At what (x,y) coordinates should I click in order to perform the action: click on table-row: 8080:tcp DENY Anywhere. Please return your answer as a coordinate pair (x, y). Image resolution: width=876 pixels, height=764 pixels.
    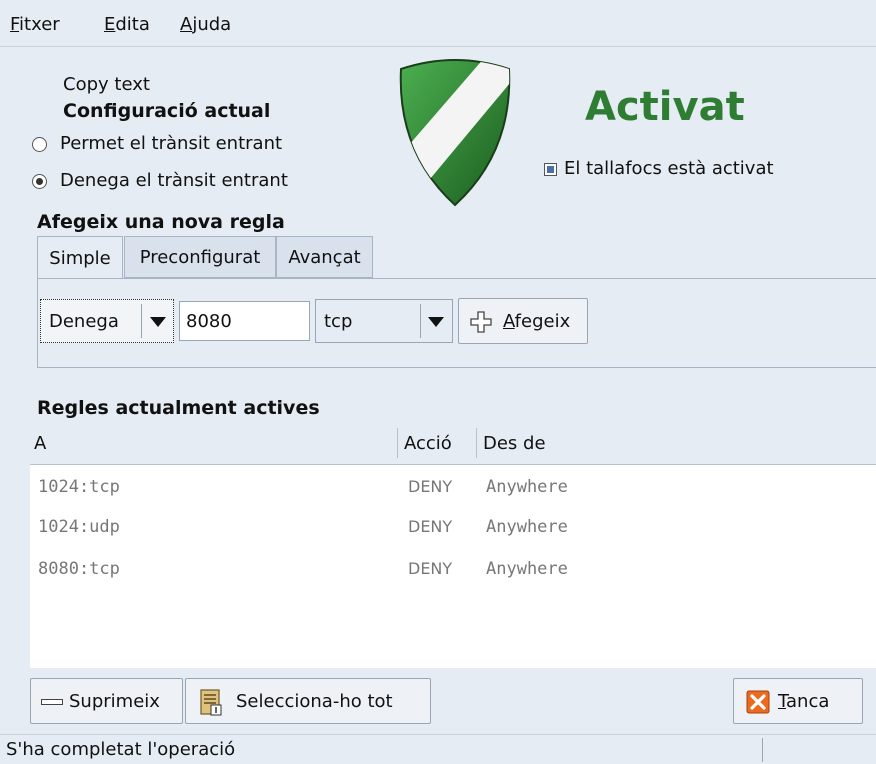
    Looking at the image, I should click on (453, 570).